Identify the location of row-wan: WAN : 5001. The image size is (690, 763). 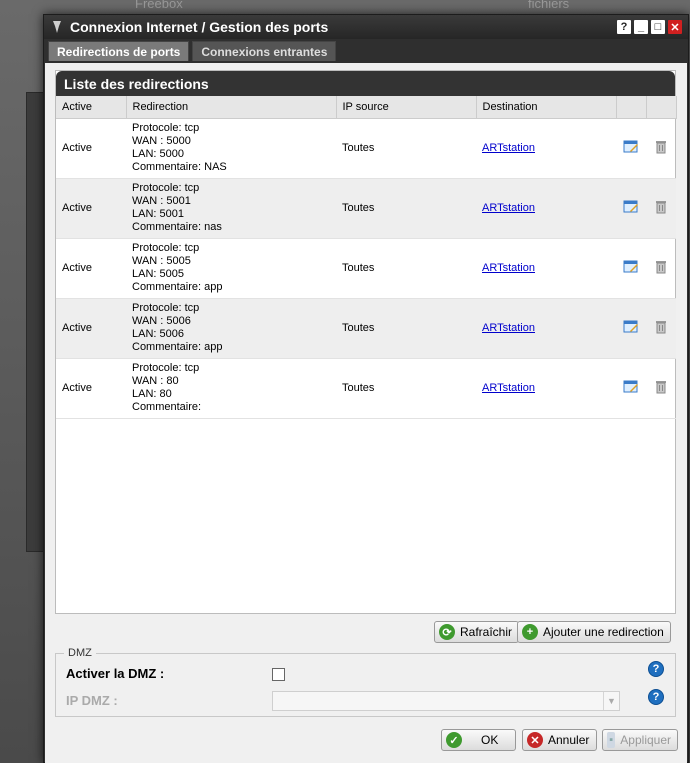
(161, 201).